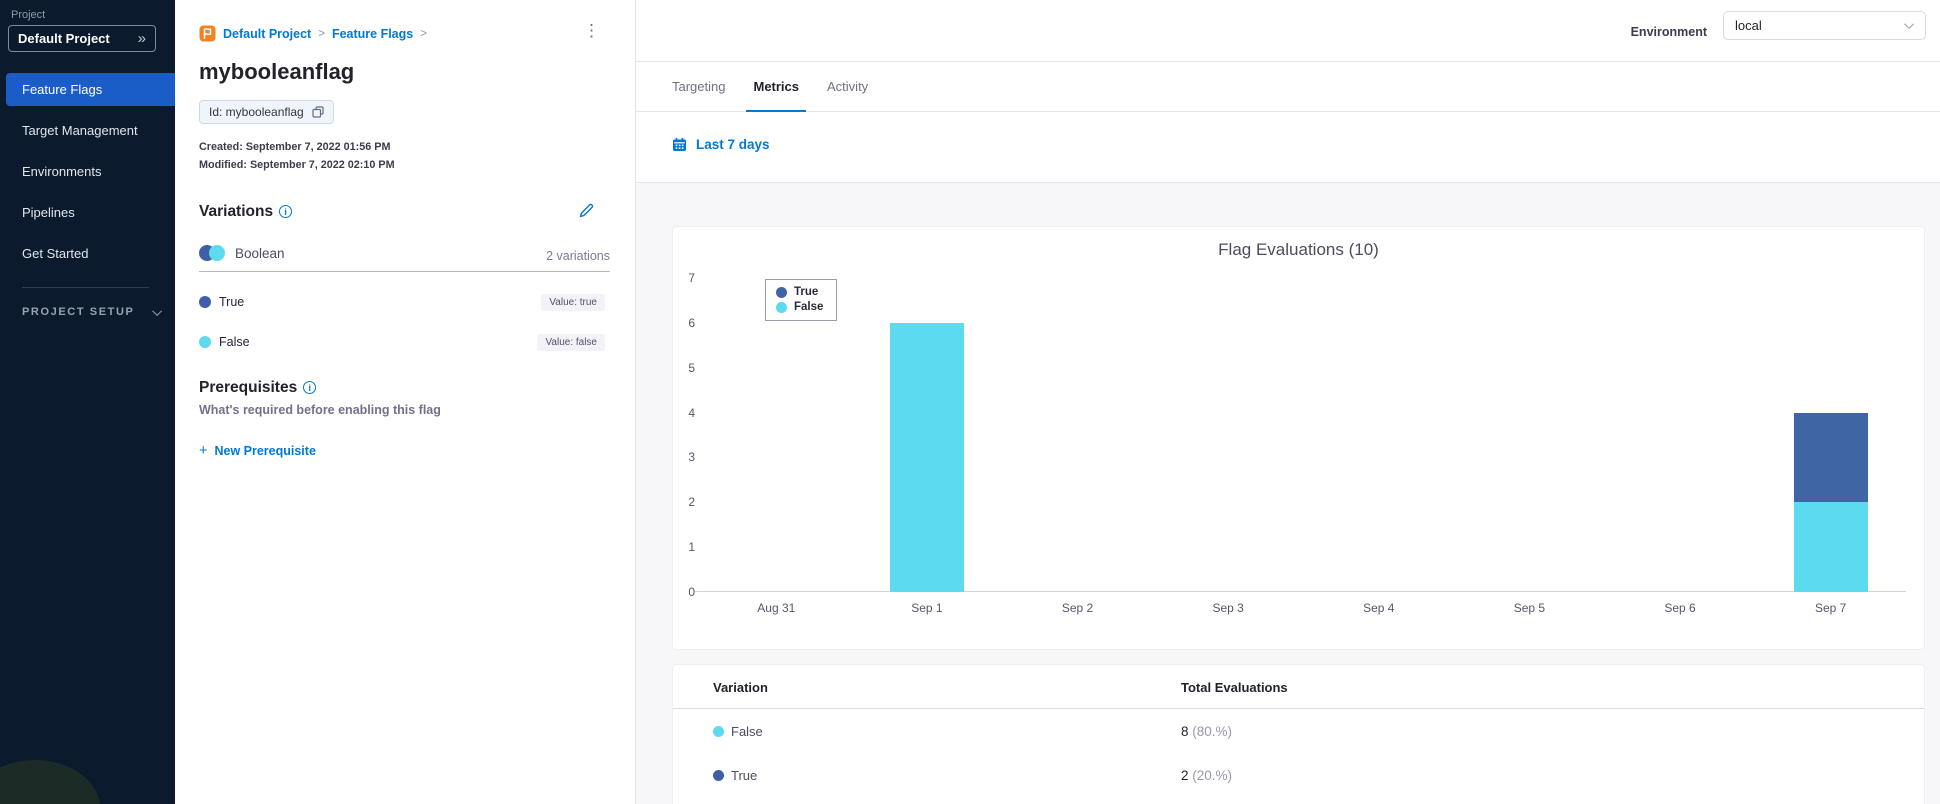 Image resolution: width=1940 pixels, height=804 pixels. Describe the element at coordinates (691, 502) in the screenshot. I see `y-tick-label: 2` at that location.